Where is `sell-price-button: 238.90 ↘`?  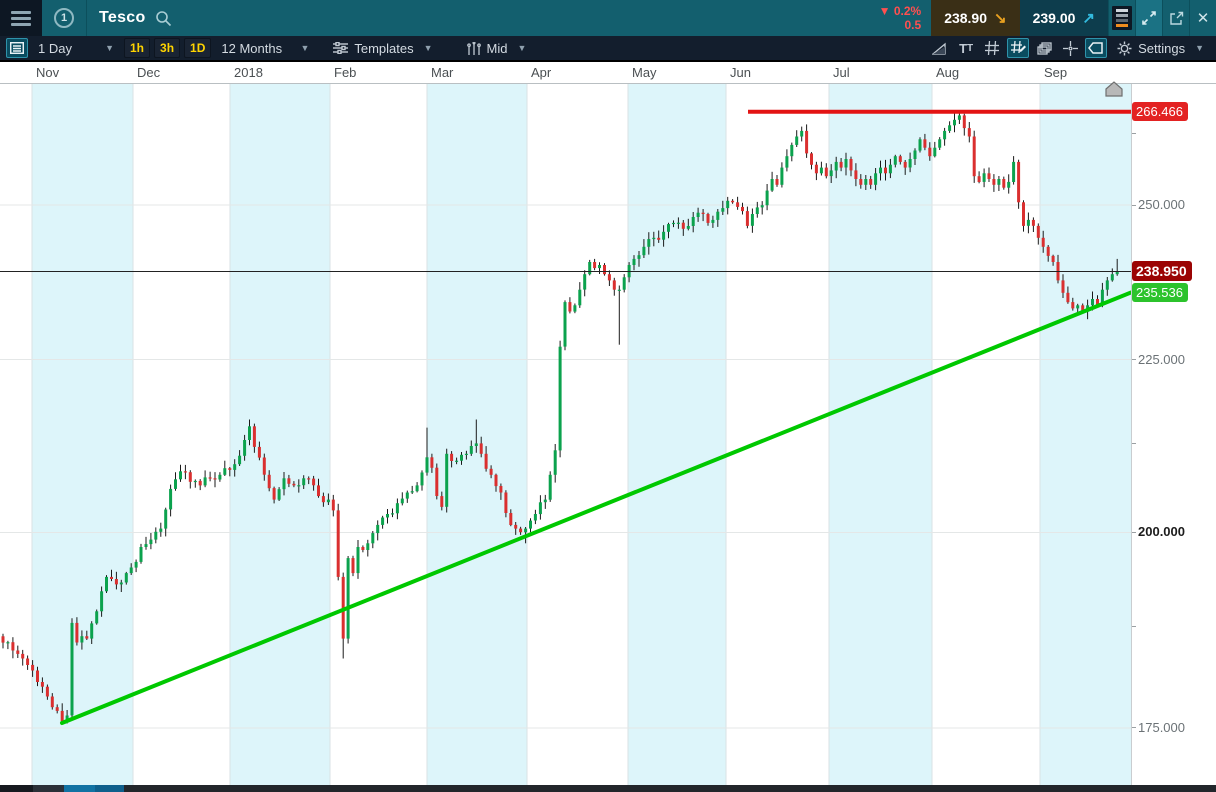 sell-price-button: 238.90 ↘ is located at coordinates (975, 18).